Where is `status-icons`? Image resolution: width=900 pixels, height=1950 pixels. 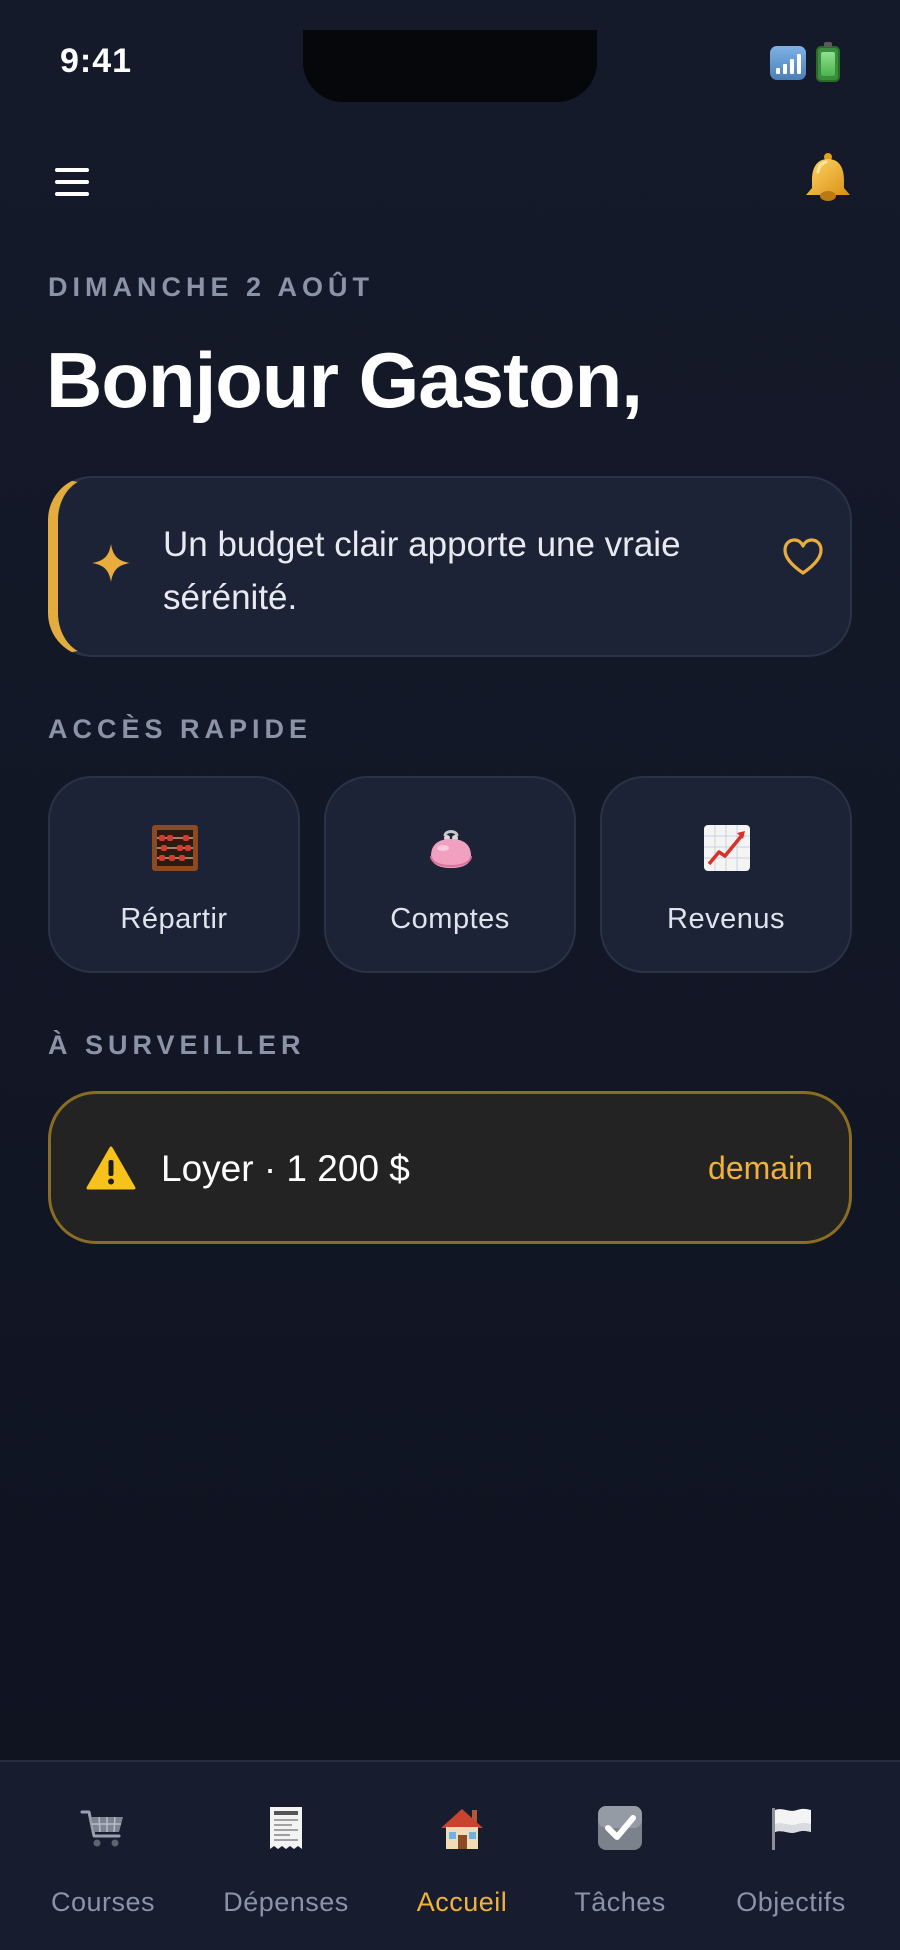
status-icons is located at coordinates (805, 62).